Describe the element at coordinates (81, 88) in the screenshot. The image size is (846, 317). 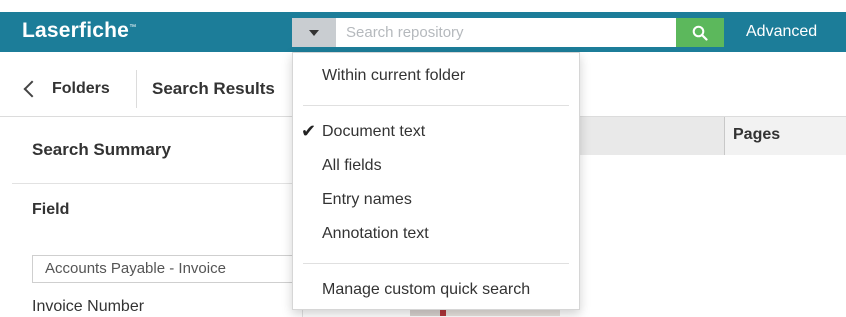
I see `back-button-label: Folders` at that location.